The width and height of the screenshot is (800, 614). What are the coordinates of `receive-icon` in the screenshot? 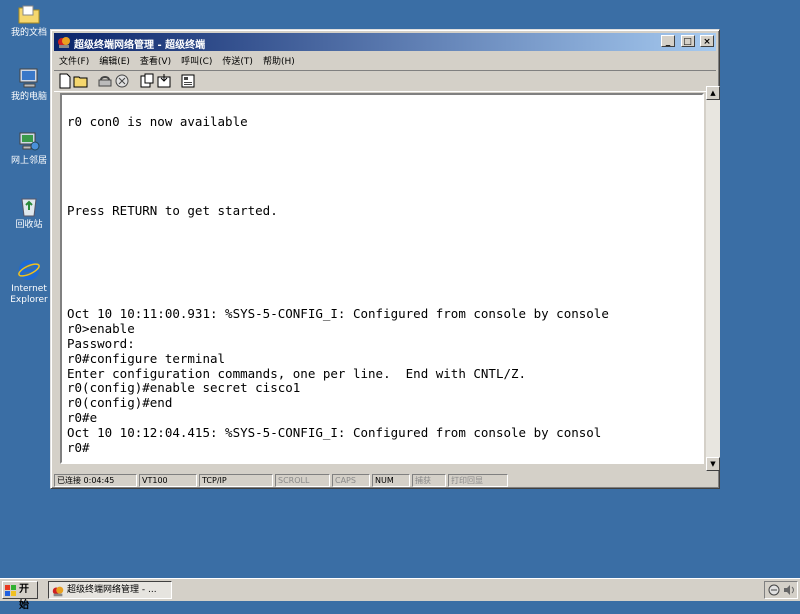 It's located at (164, 81).